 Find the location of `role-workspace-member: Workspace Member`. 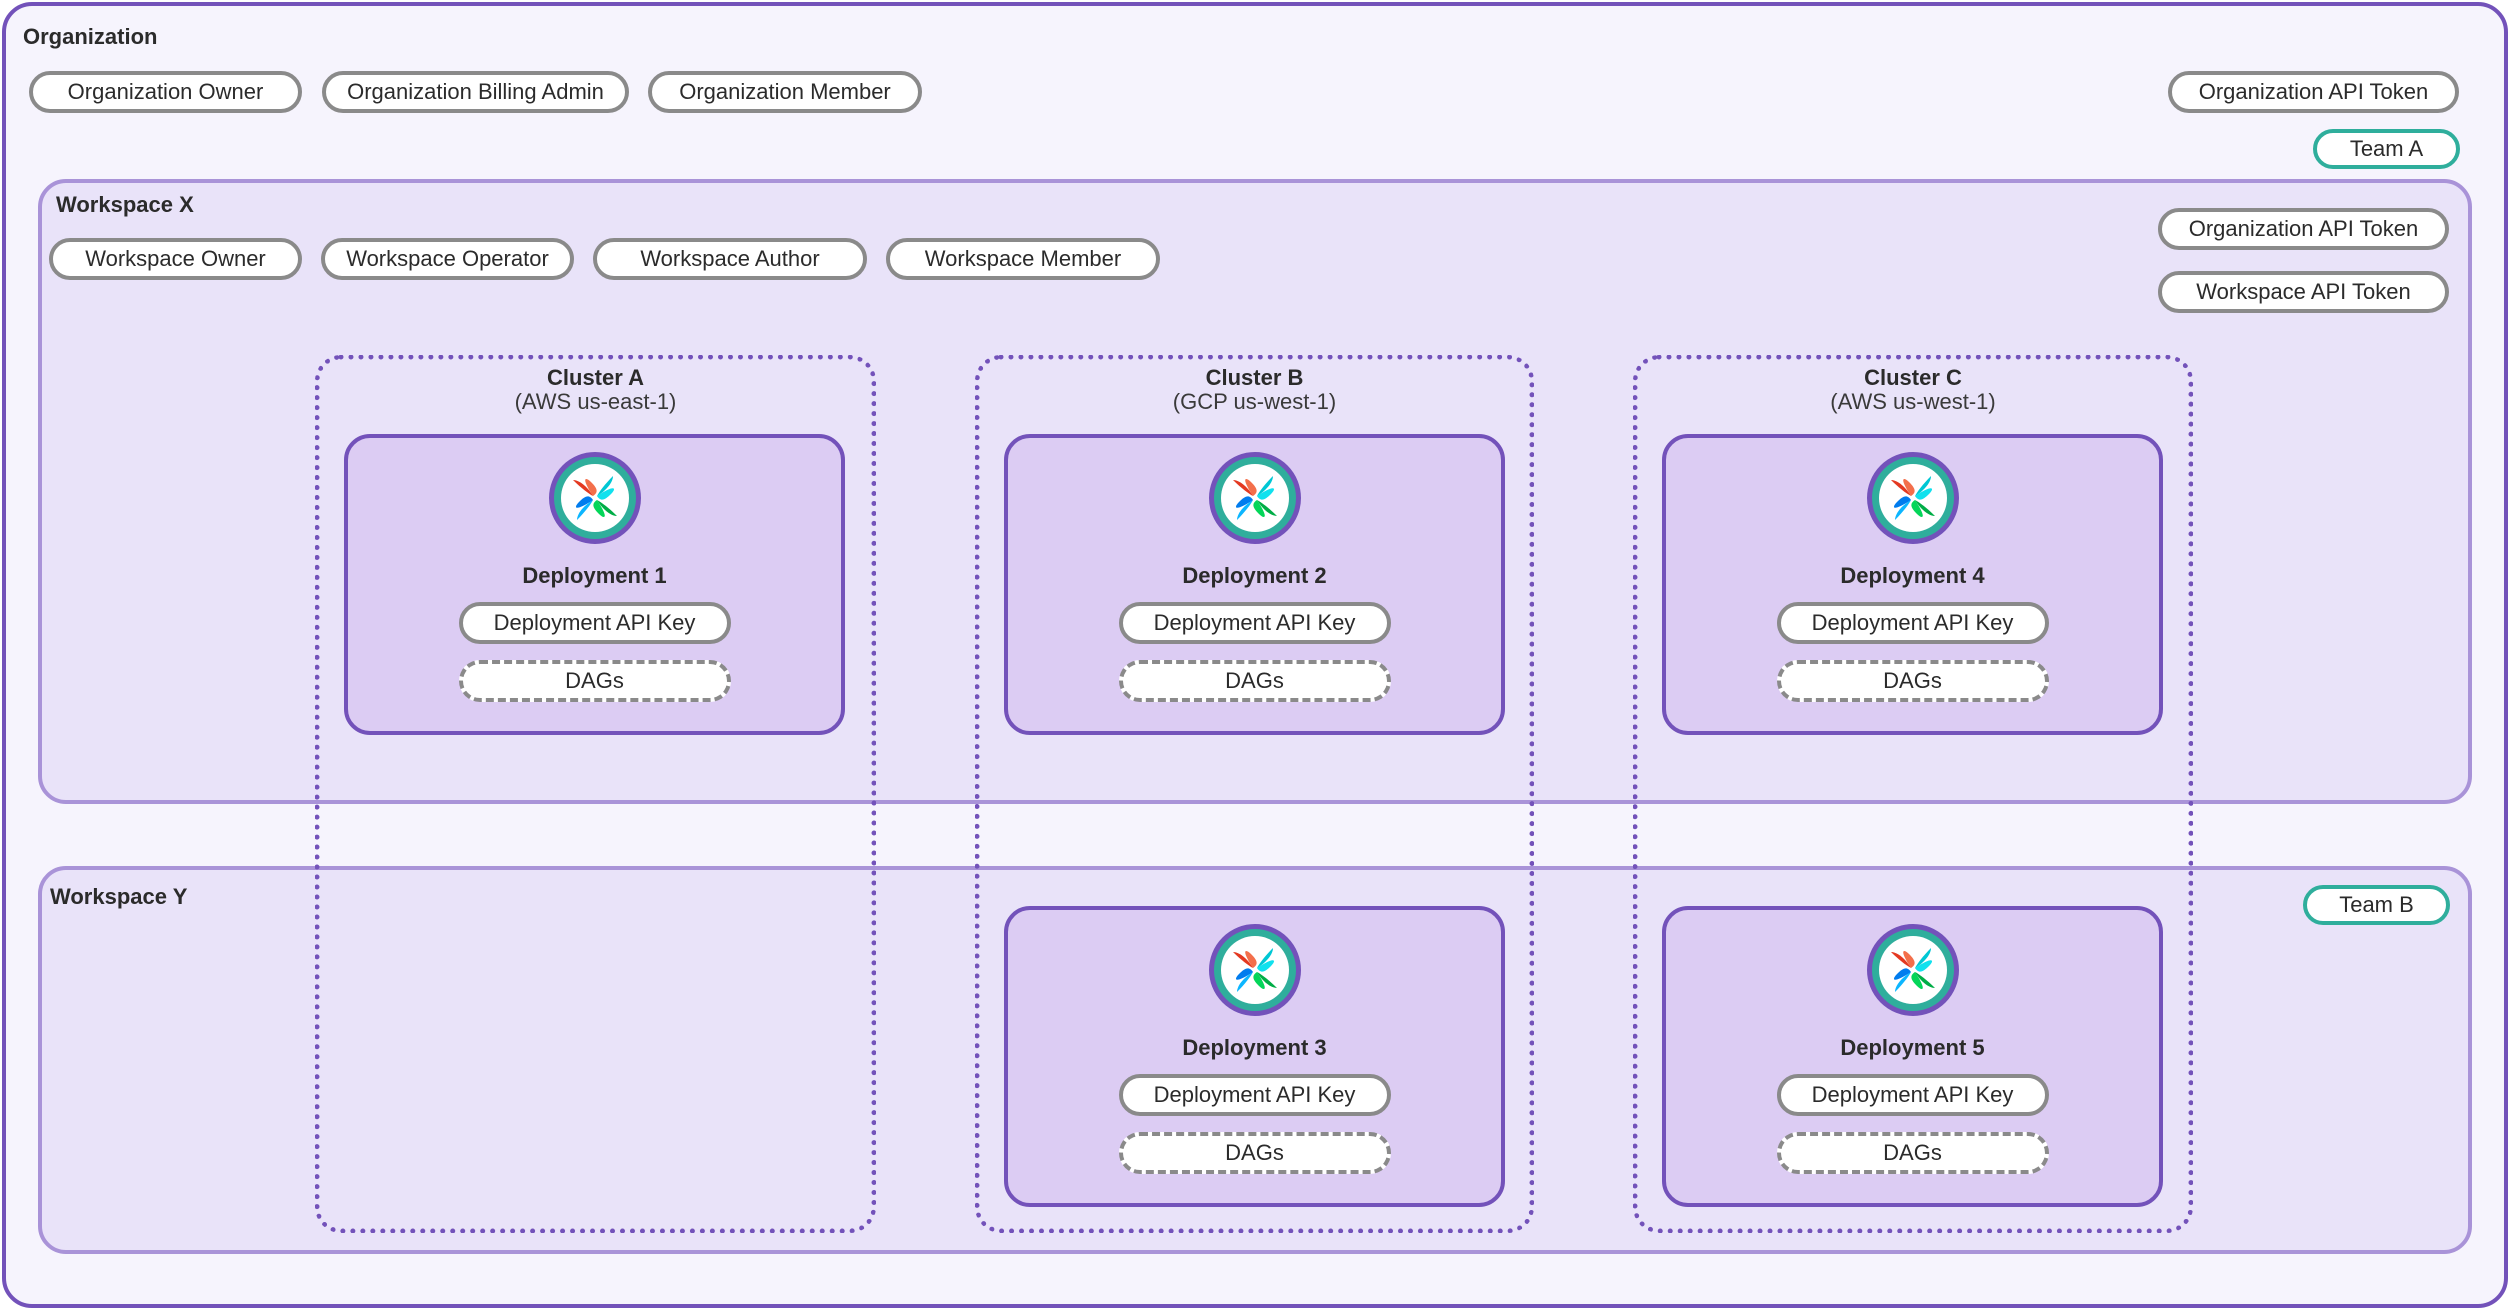

role-workspace-member: Workspace Member is located at coordinates (1023, 259).